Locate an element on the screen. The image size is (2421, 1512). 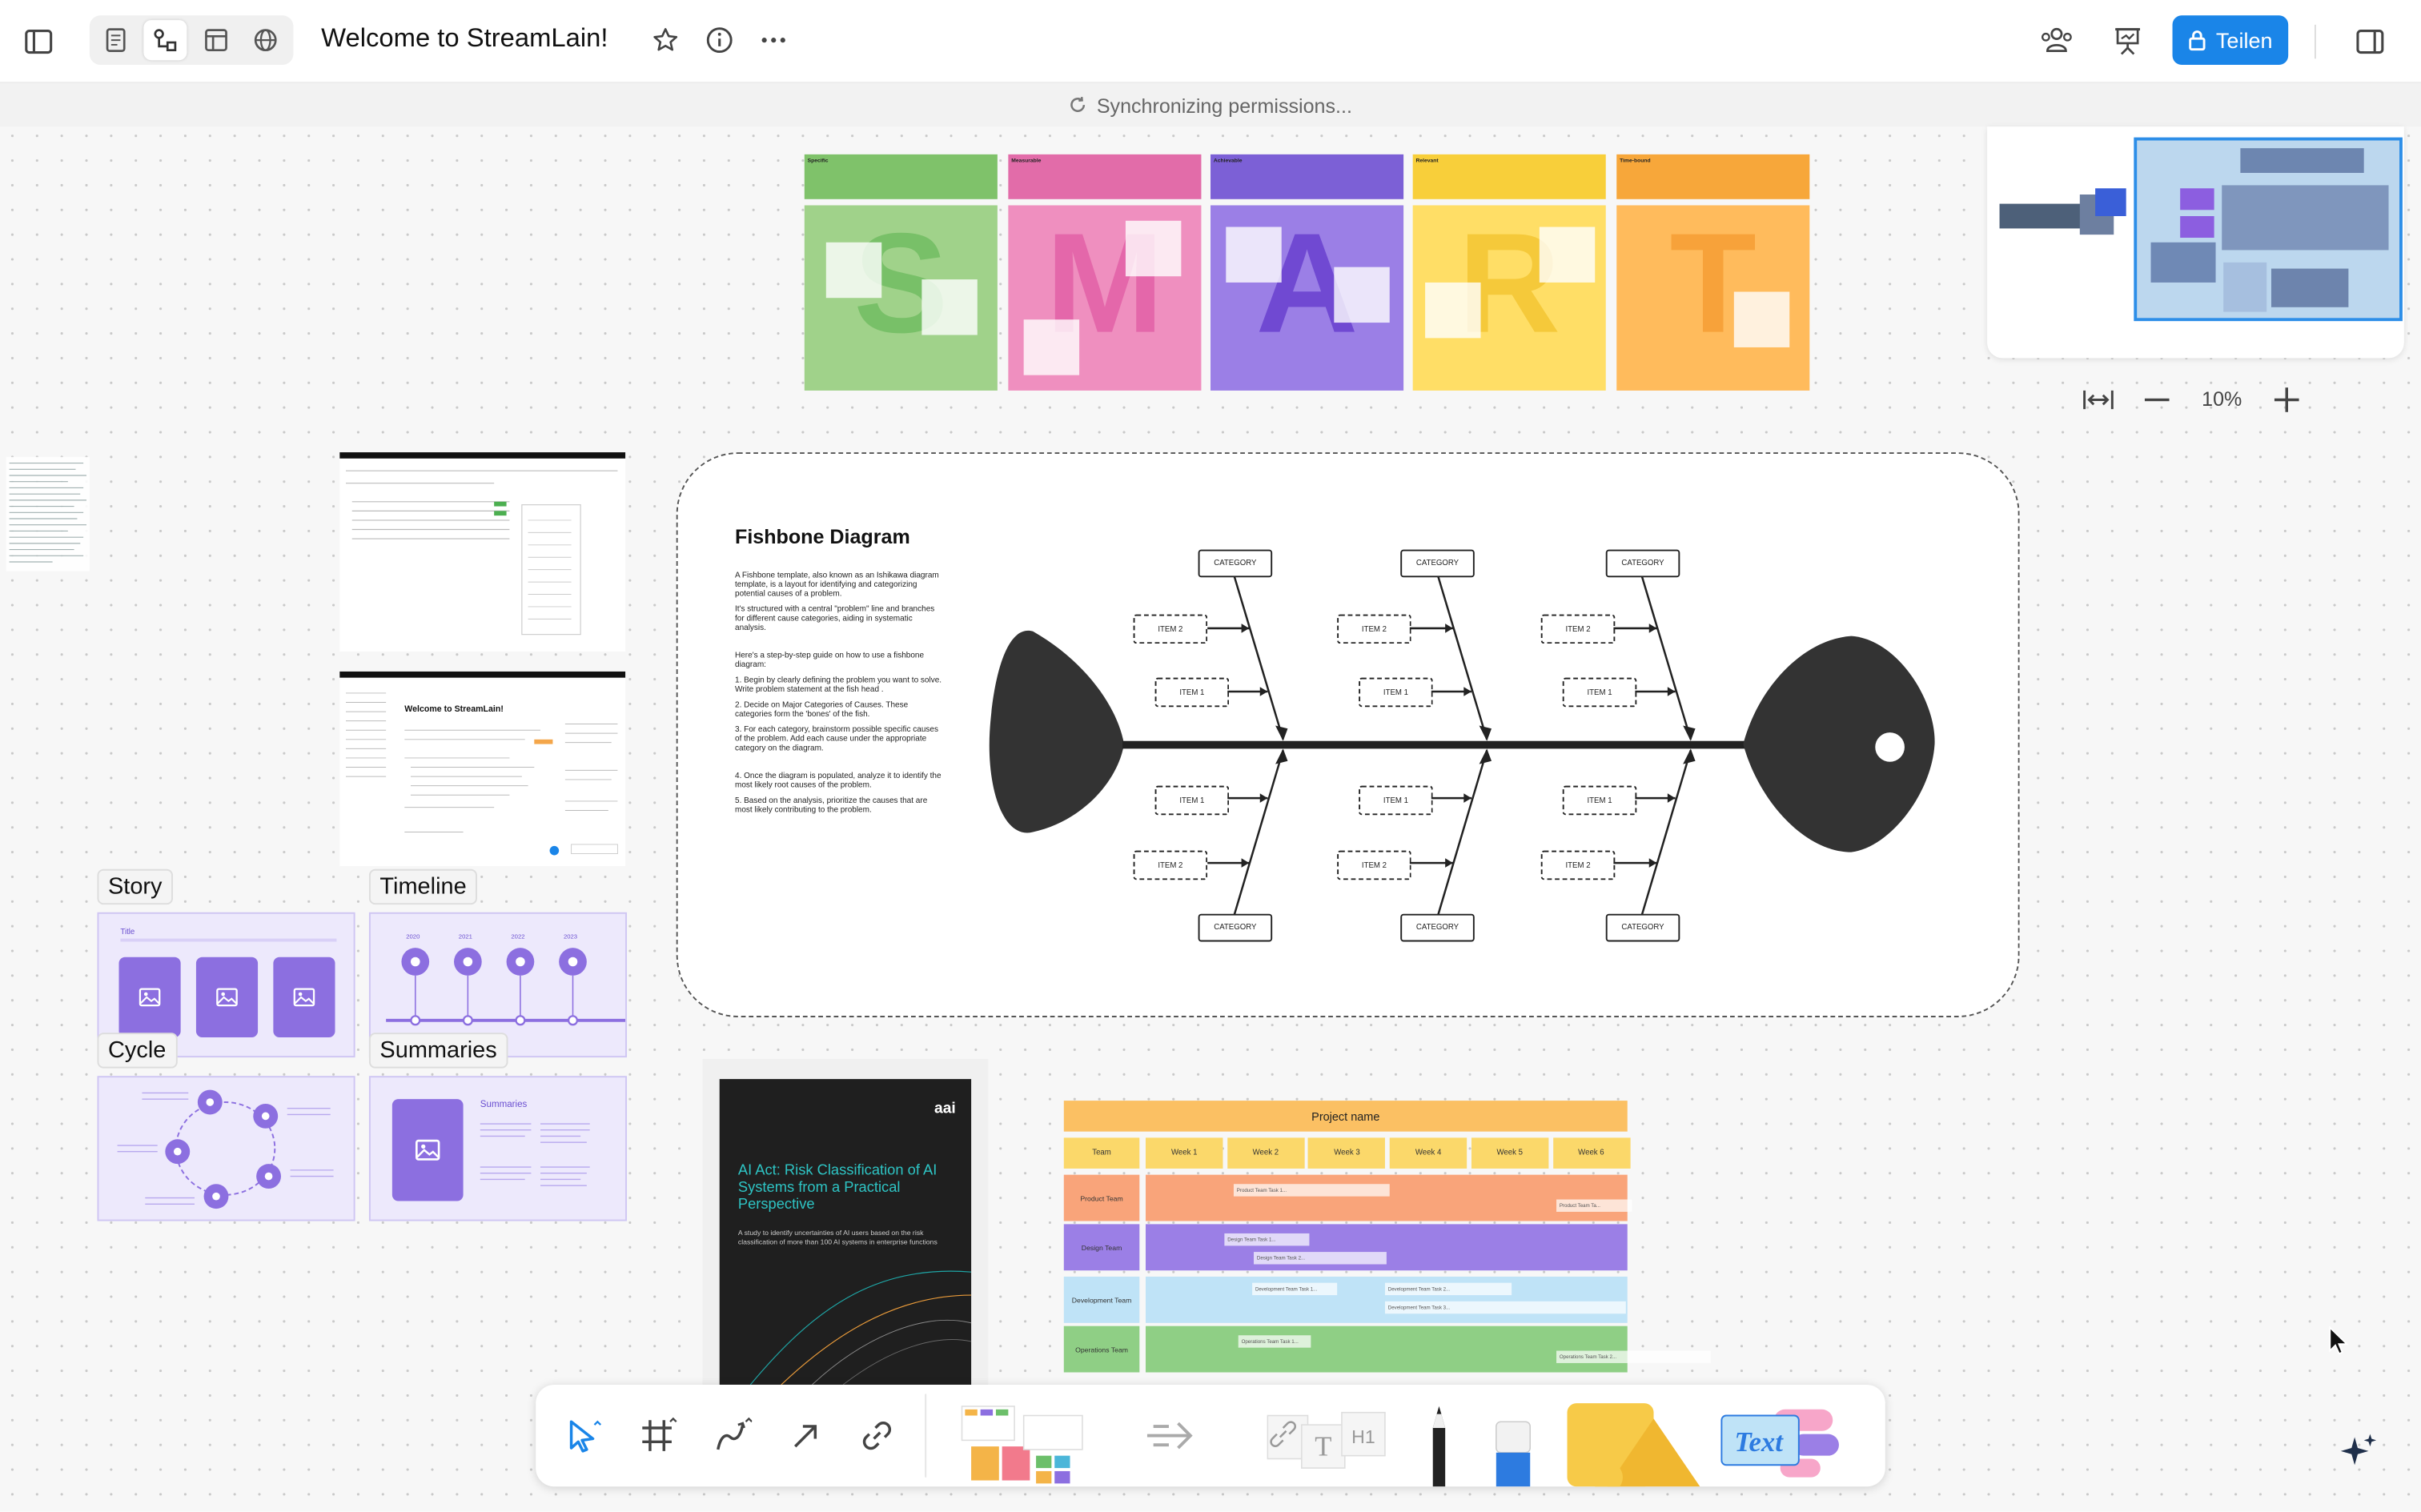
svg-text: Text is located at coordinates (1759, 1442).